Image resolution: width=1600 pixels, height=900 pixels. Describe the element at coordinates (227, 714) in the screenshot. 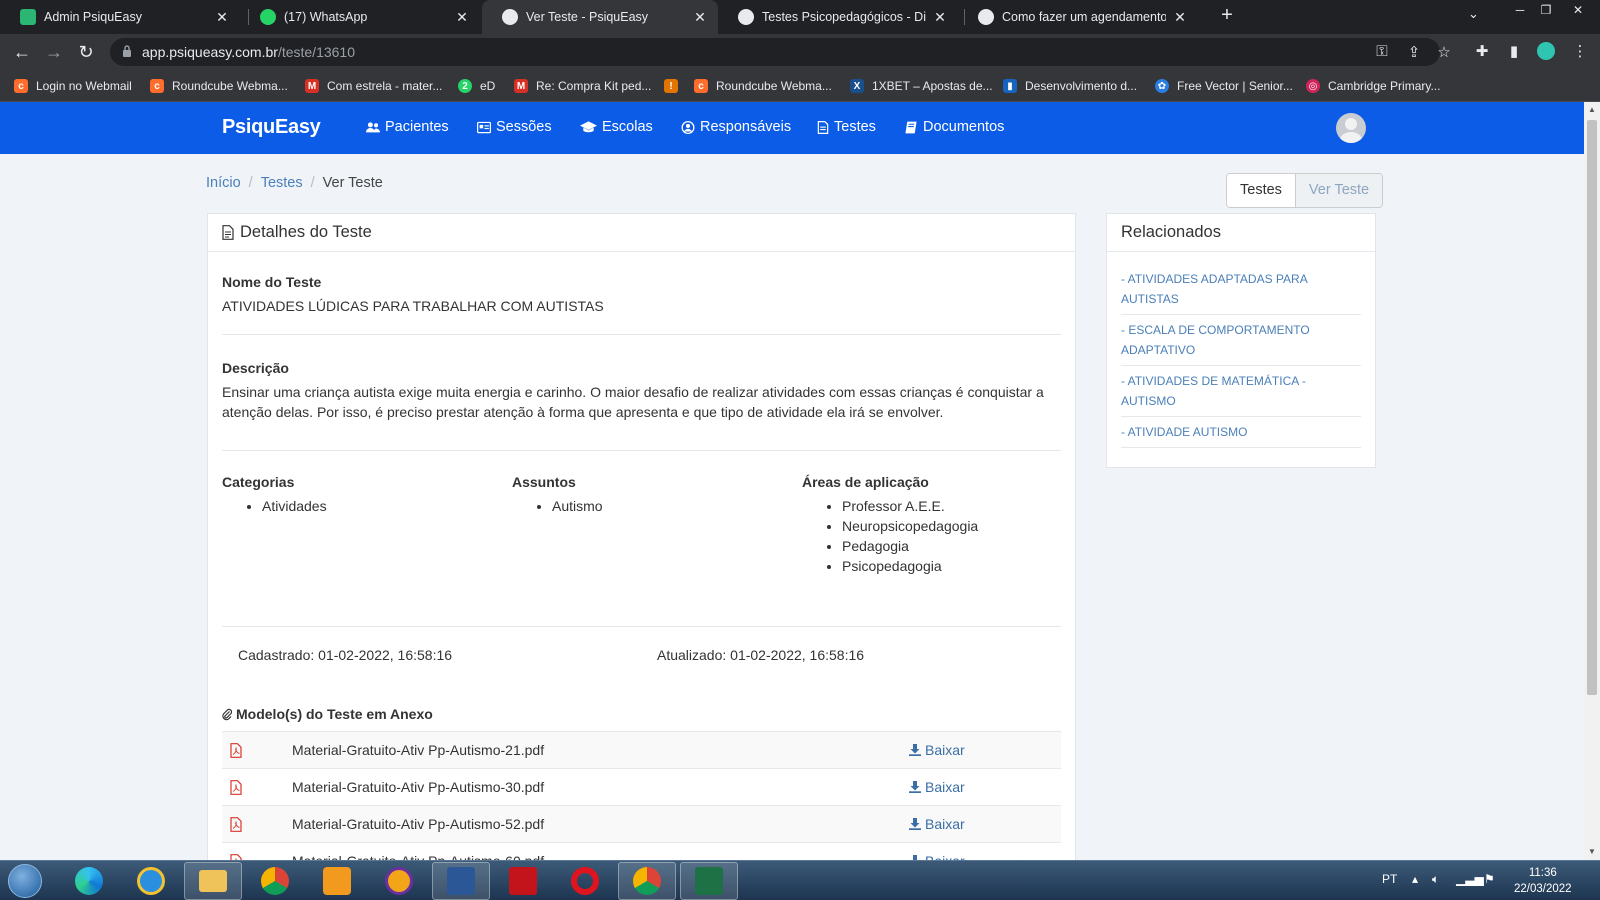

I see `paperclip-icon` at that location.